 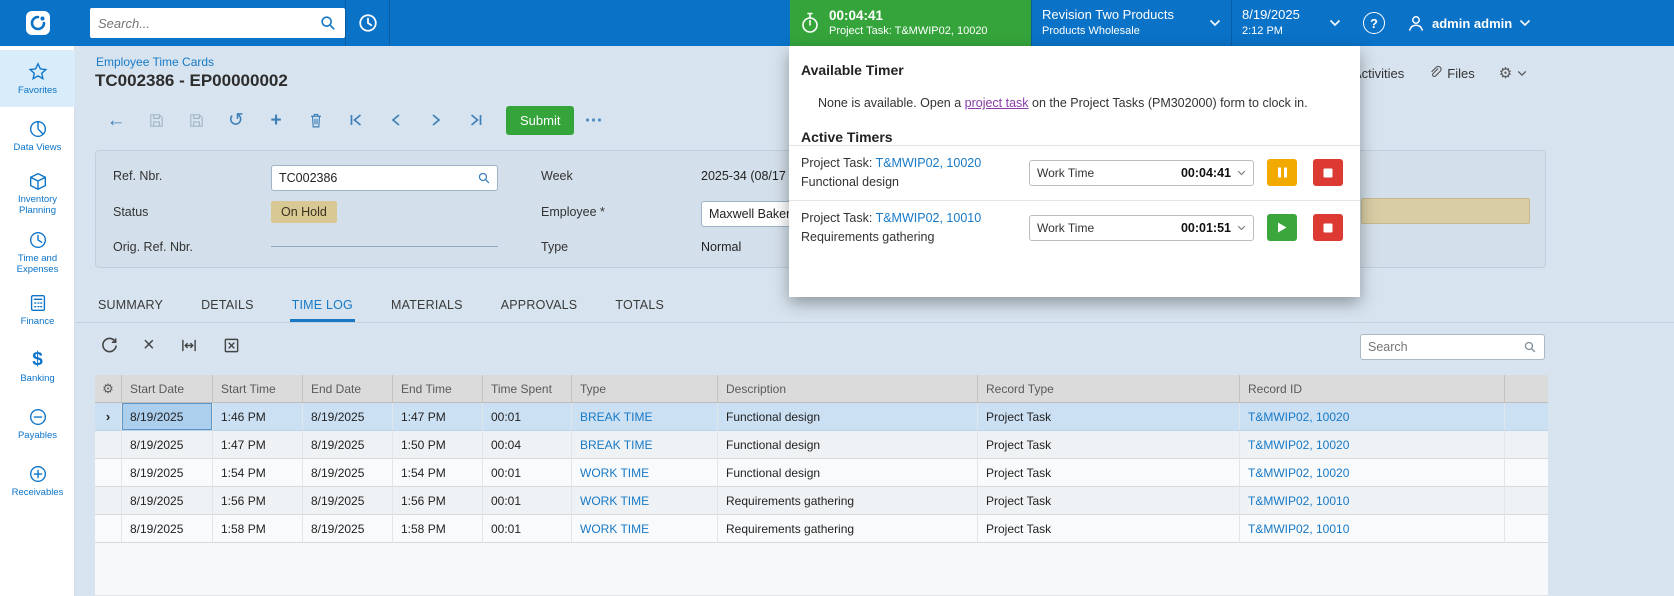 I want to click on cell-start-time: 1:47 PM, so click(x=258, y=445).